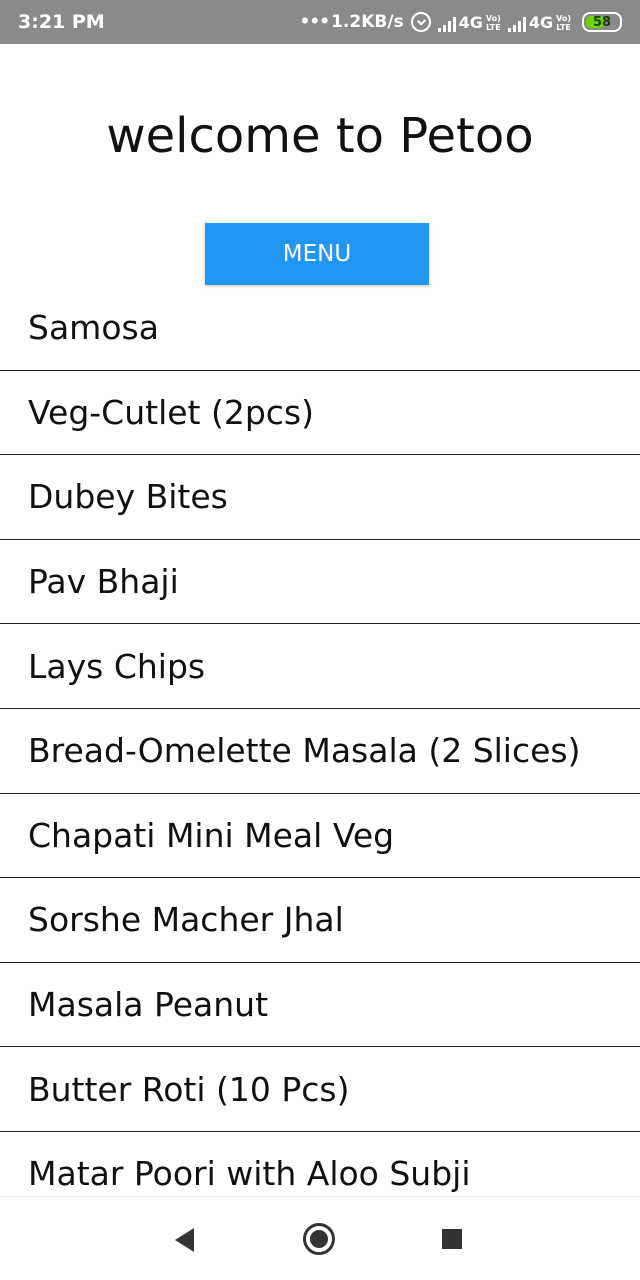 This screenshot has height=1280, width=640. I want to click on network-speed-value: 1.2KB/s, so click(367, 22).